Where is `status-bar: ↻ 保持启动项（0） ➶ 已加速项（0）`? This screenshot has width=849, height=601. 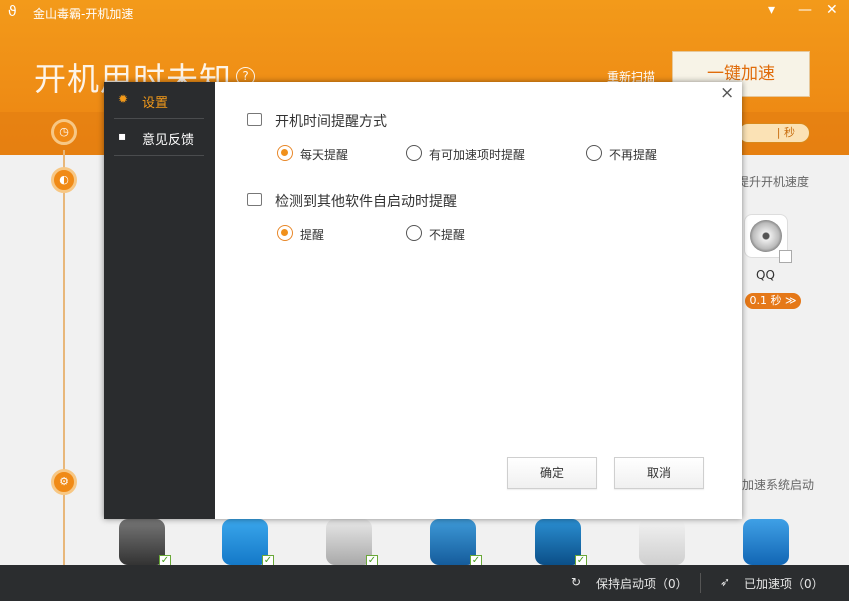 status-bar: ↻ 保持启动项（0） ➶ 已加速项（0） is located at coordinates (424, 583).